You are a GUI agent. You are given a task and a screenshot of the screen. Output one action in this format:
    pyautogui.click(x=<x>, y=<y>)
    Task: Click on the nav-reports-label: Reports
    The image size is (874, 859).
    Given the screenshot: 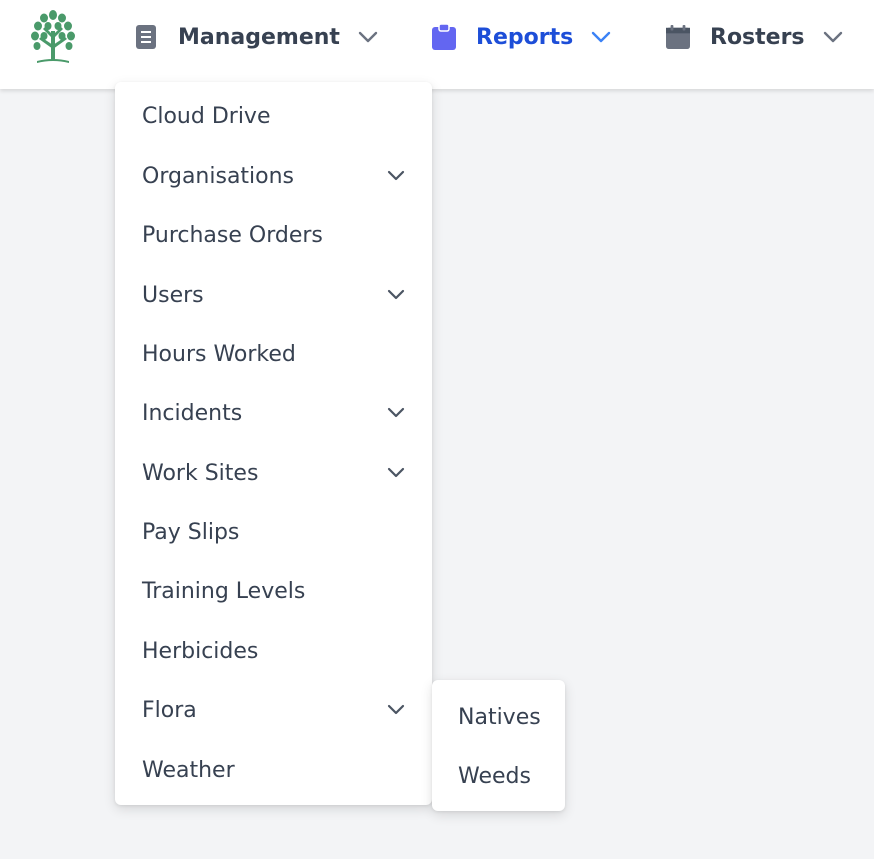 What is the action you would take?
    pyautogui.click(x=525, y=37)
    